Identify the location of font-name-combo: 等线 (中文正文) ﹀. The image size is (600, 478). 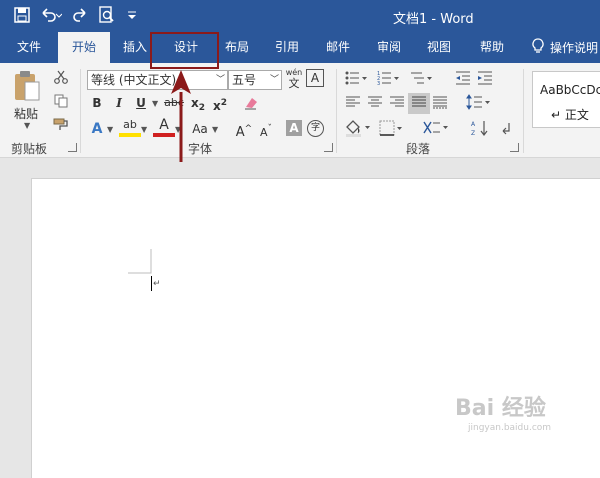
(157, 80).